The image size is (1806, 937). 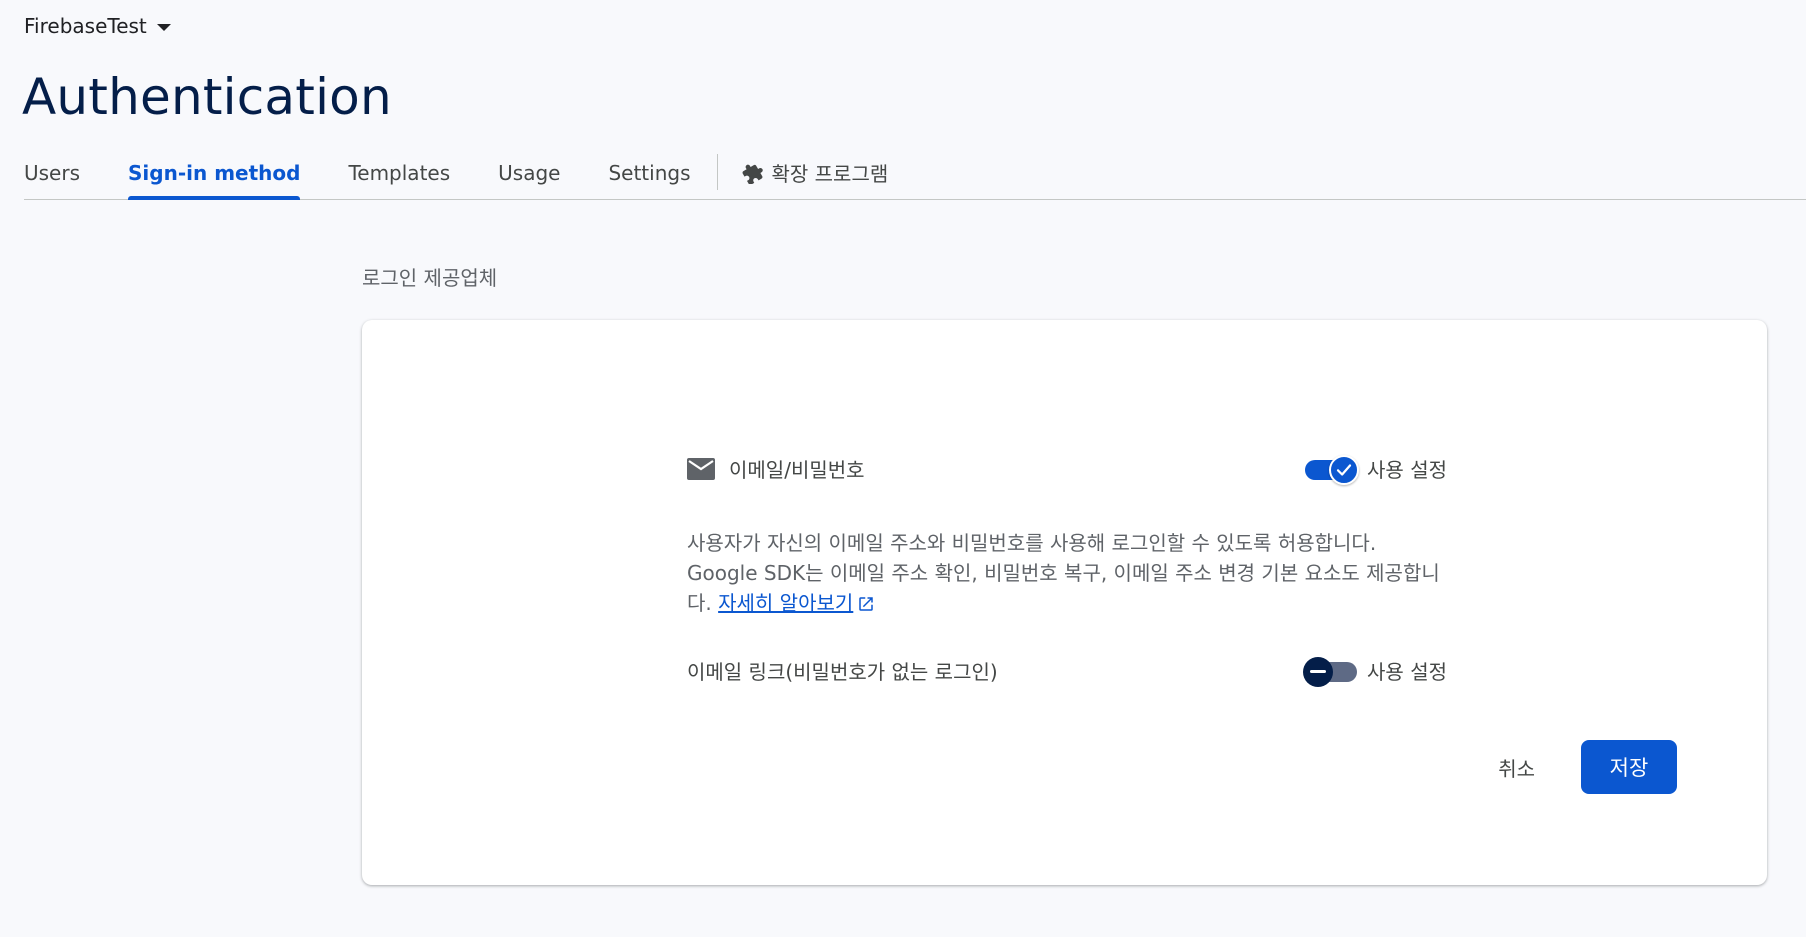 I want to click on tab-label: Settings, so click(x=649, y=172).